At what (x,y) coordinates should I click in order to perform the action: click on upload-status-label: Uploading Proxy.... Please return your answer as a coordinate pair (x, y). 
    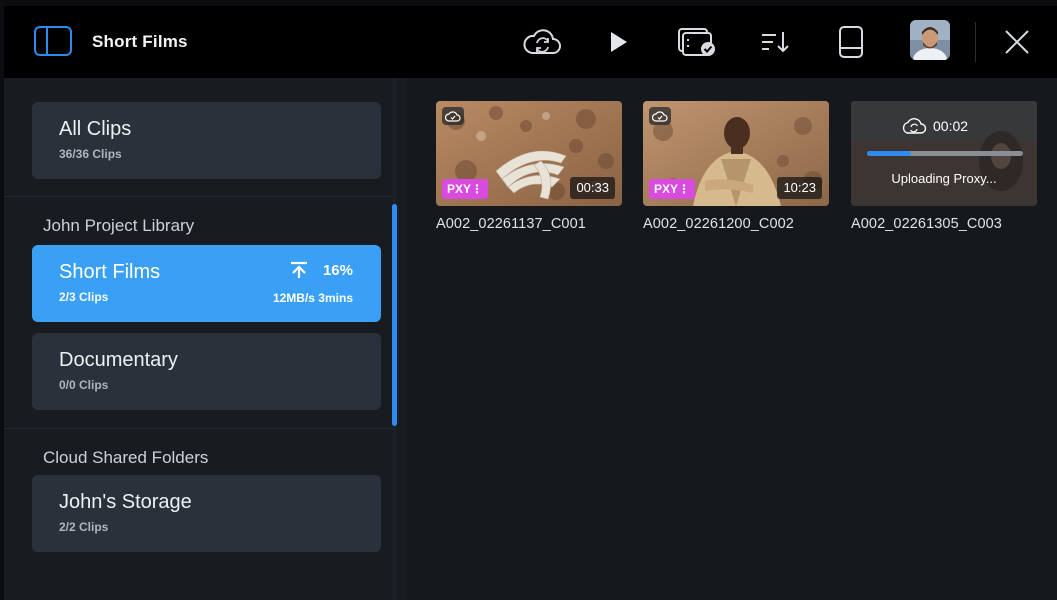
    Looking at the image, I should click on (944, 178).